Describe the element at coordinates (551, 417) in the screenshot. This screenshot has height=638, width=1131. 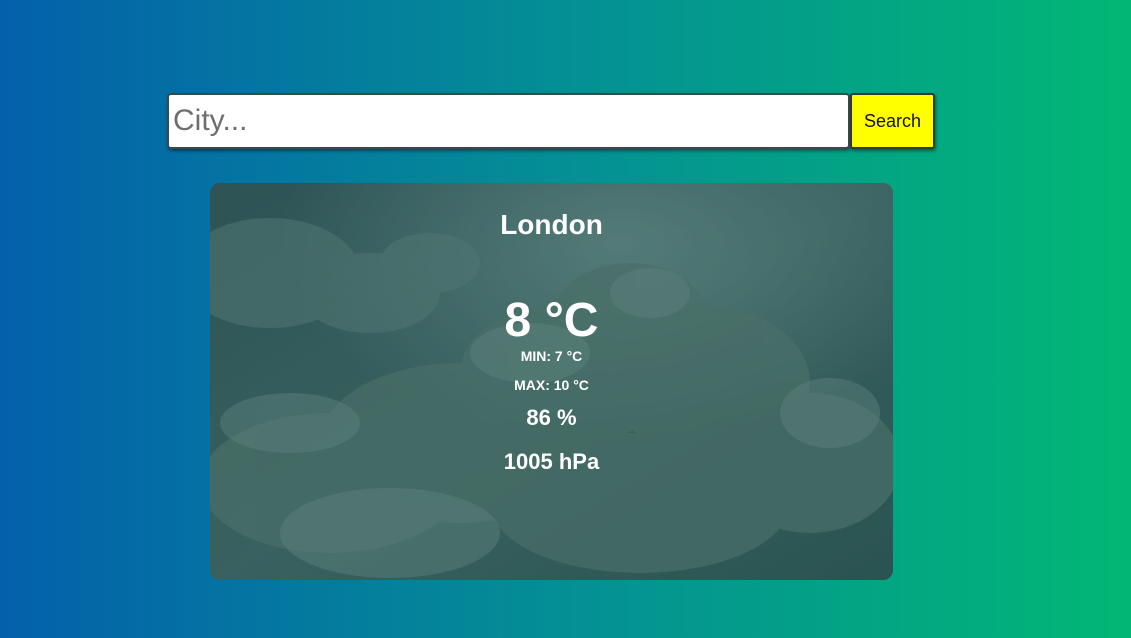
I see `humidity: 86 %` at that location.